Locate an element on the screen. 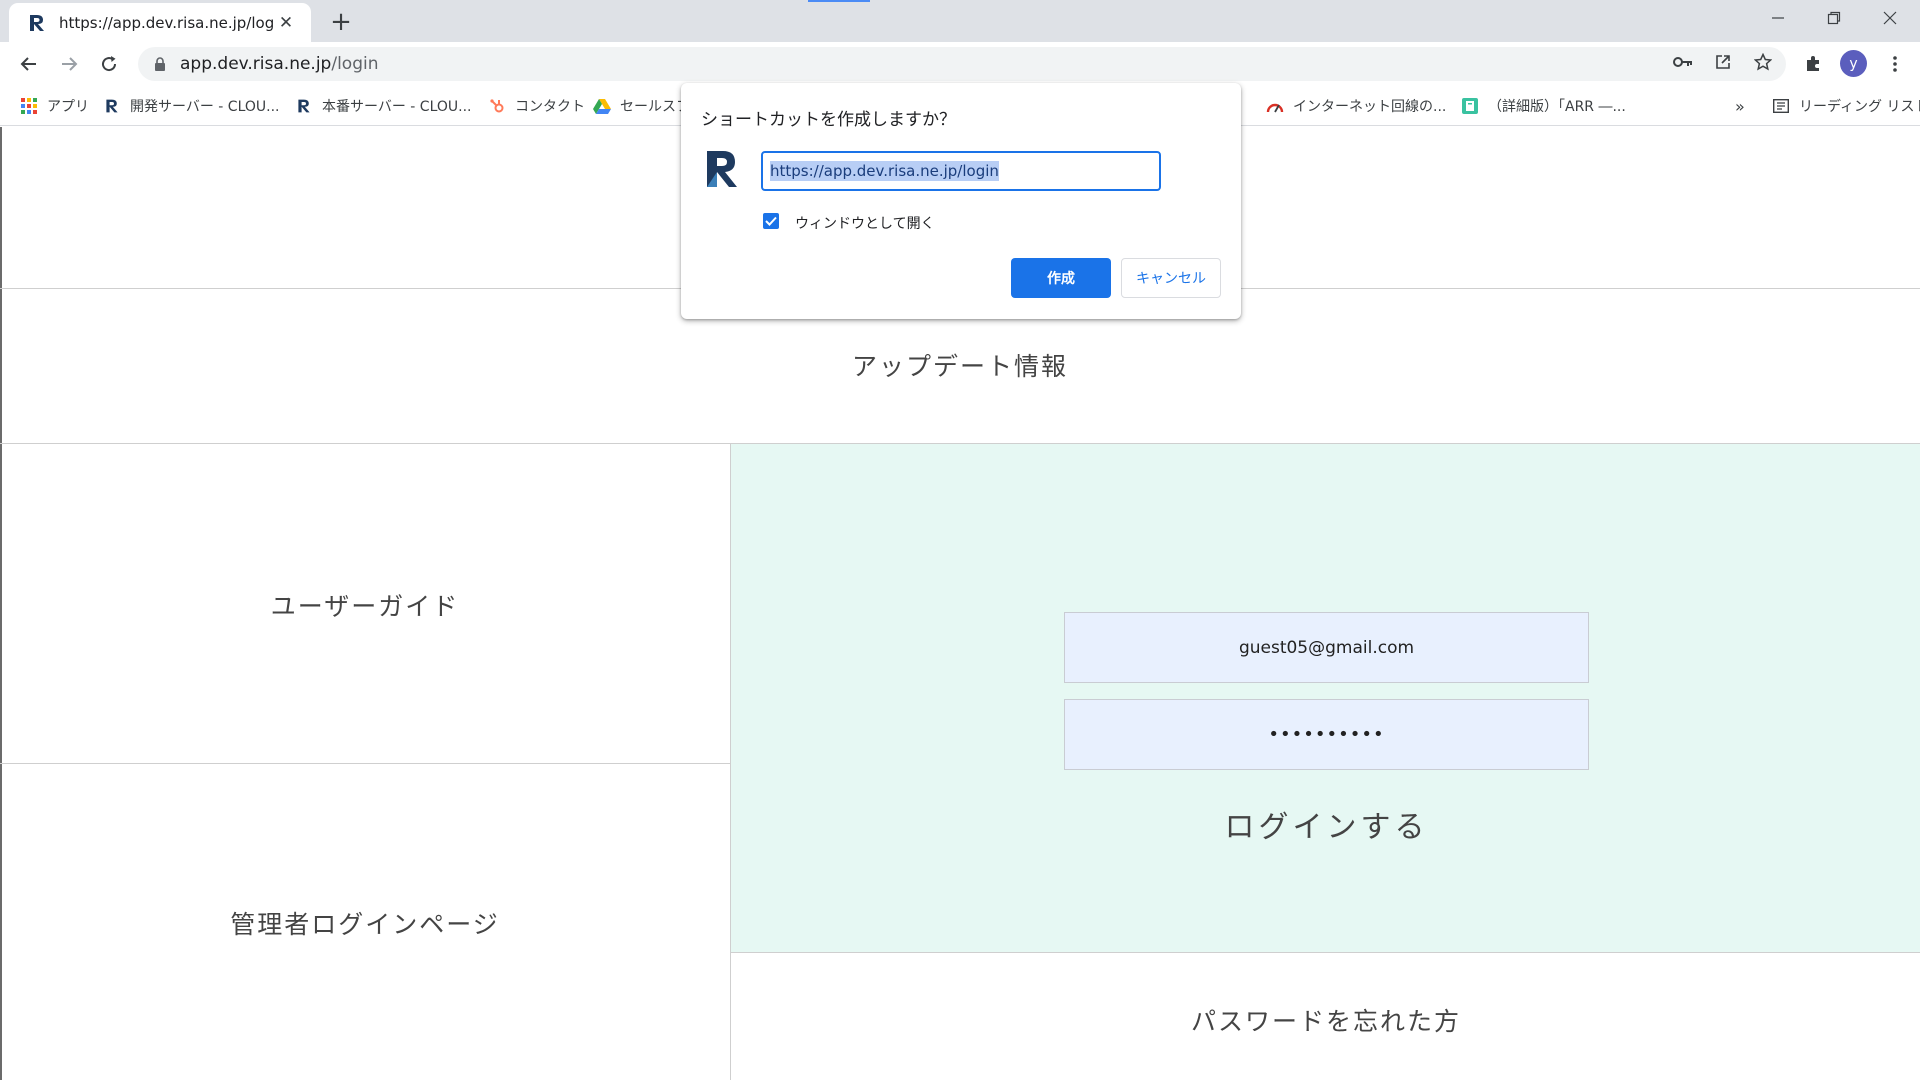 The width and height of the screenshot is (1920, 1080). shortcut-name-value: https://app.dev.risa.ne.jp/login is located at coordinates (884, 171).